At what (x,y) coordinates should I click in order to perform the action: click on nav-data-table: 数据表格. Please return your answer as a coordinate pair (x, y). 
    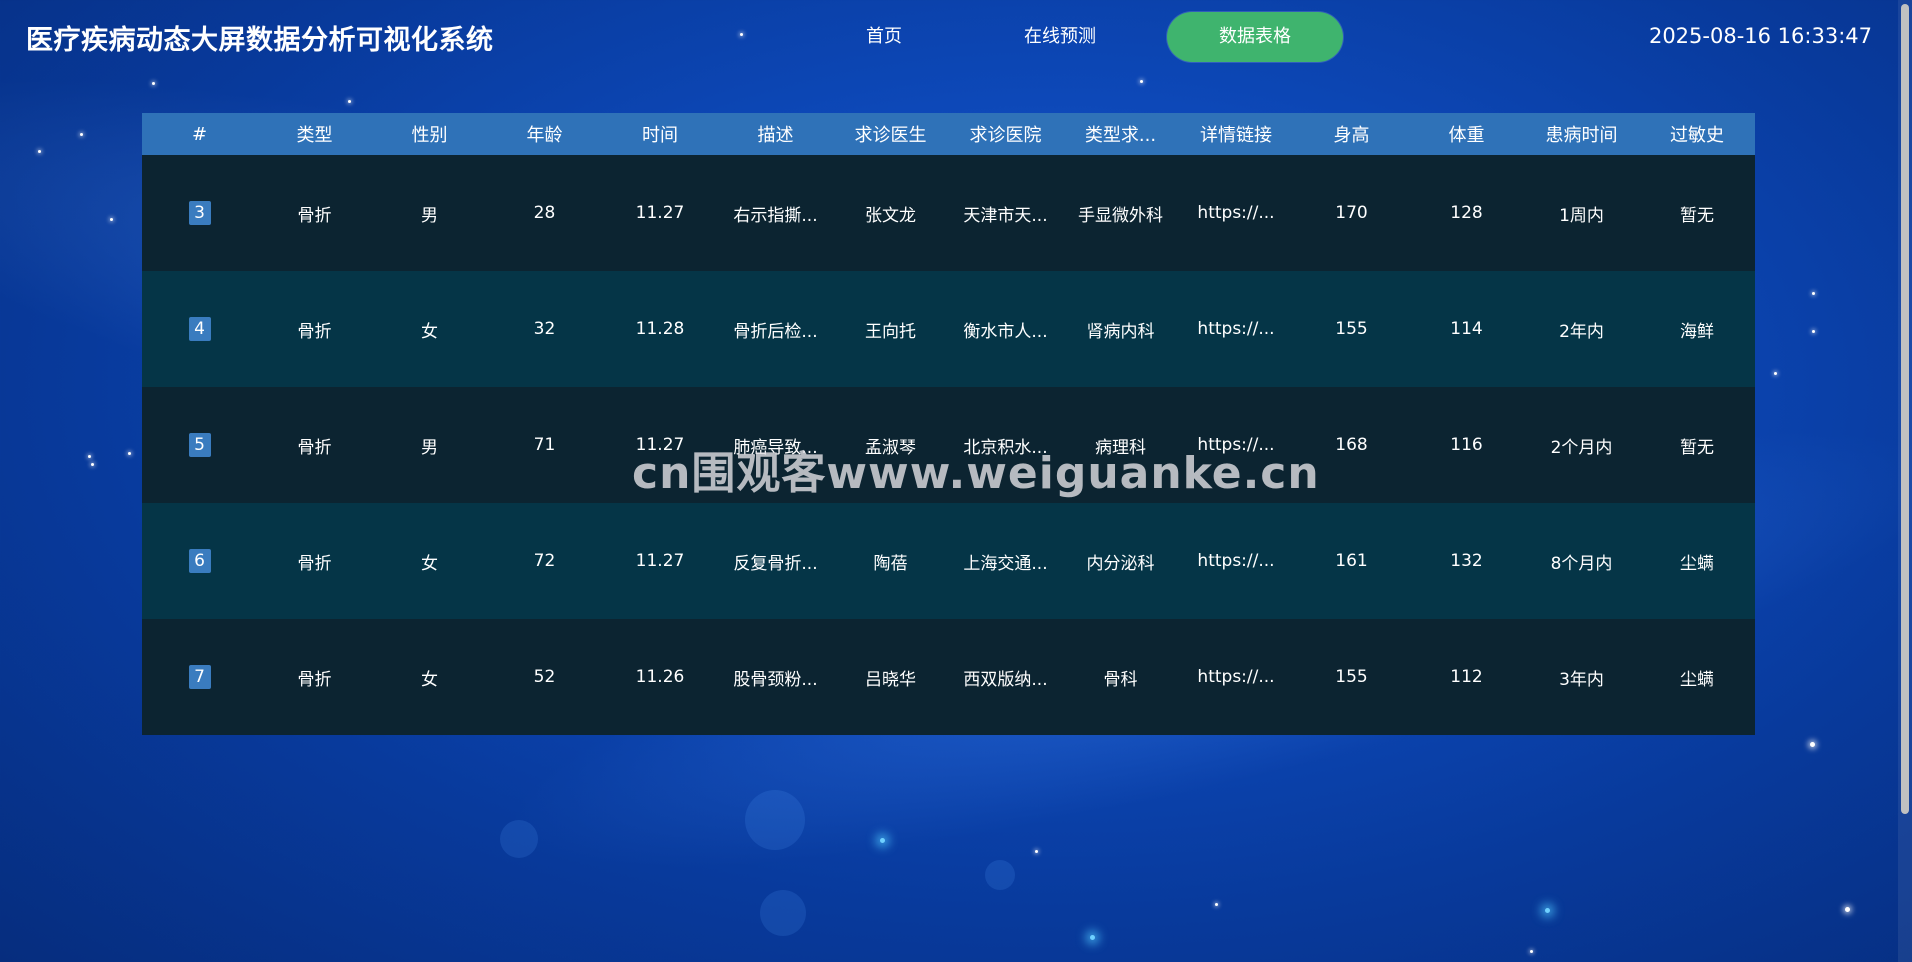
    Looking at the image, I should click on (1255, 37).